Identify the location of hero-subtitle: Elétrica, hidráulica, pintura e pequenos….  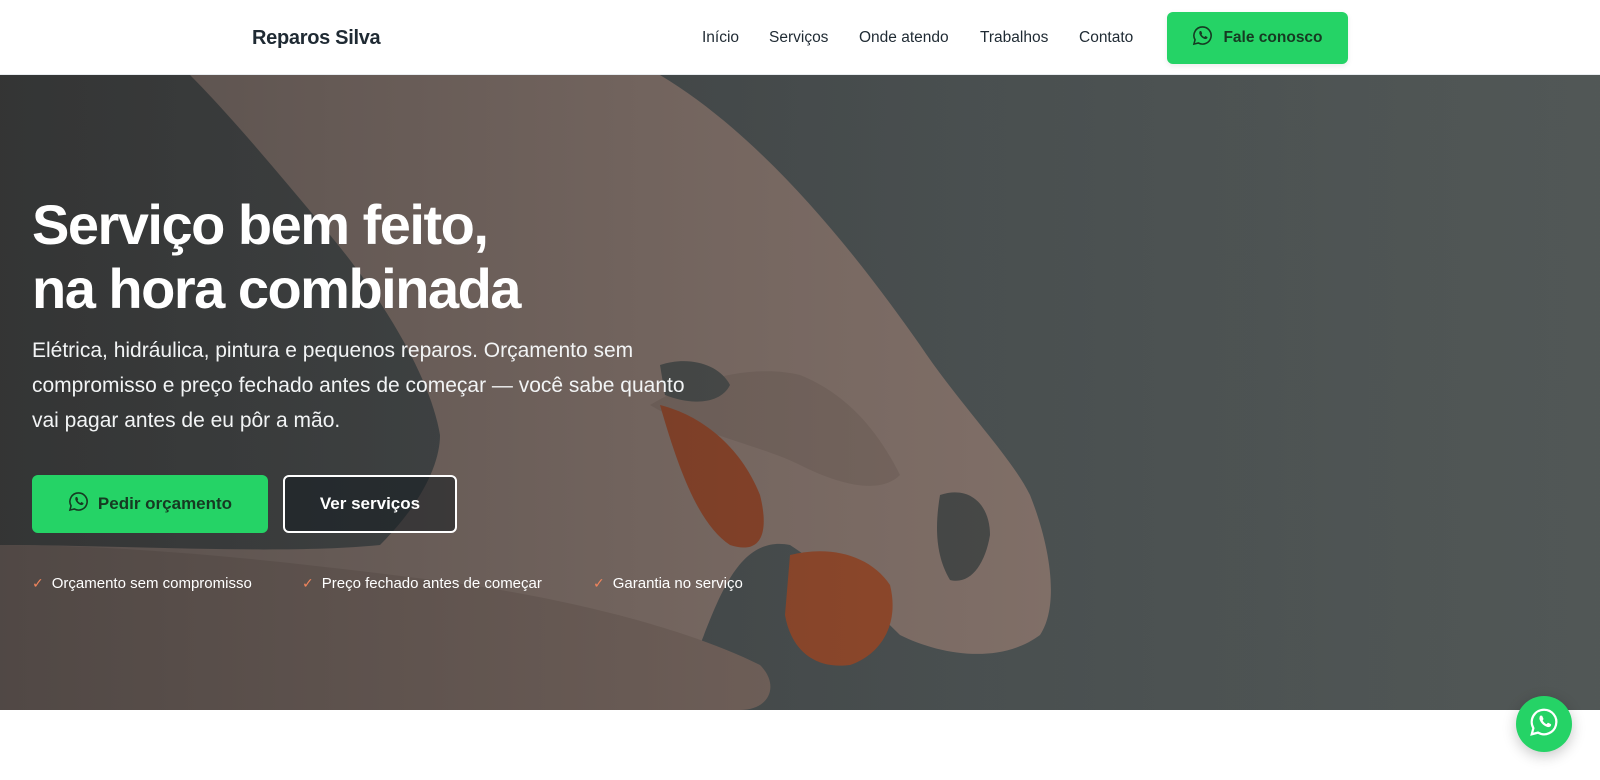
(358, 385).